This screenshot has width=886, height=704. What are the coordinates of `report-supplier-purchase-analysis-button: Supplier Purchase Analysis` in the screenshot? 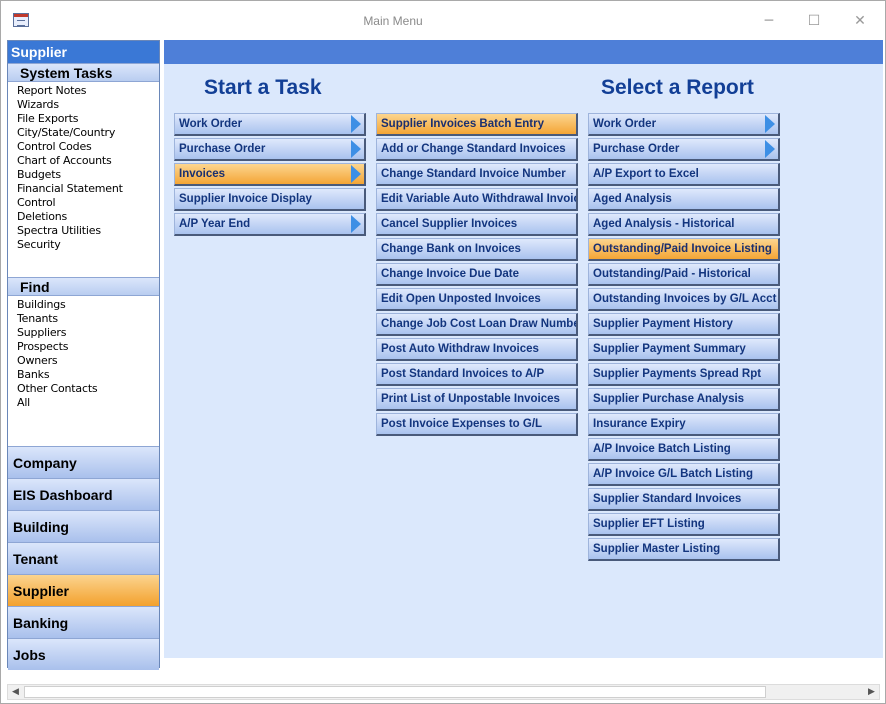 It's located at (684, 399).